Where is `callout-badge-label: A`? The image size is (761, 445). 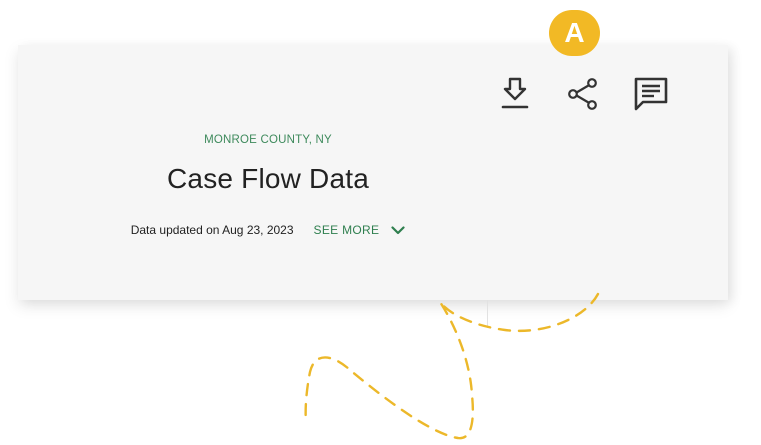
callout-badge-label: A is located at coordinates (574, 32).